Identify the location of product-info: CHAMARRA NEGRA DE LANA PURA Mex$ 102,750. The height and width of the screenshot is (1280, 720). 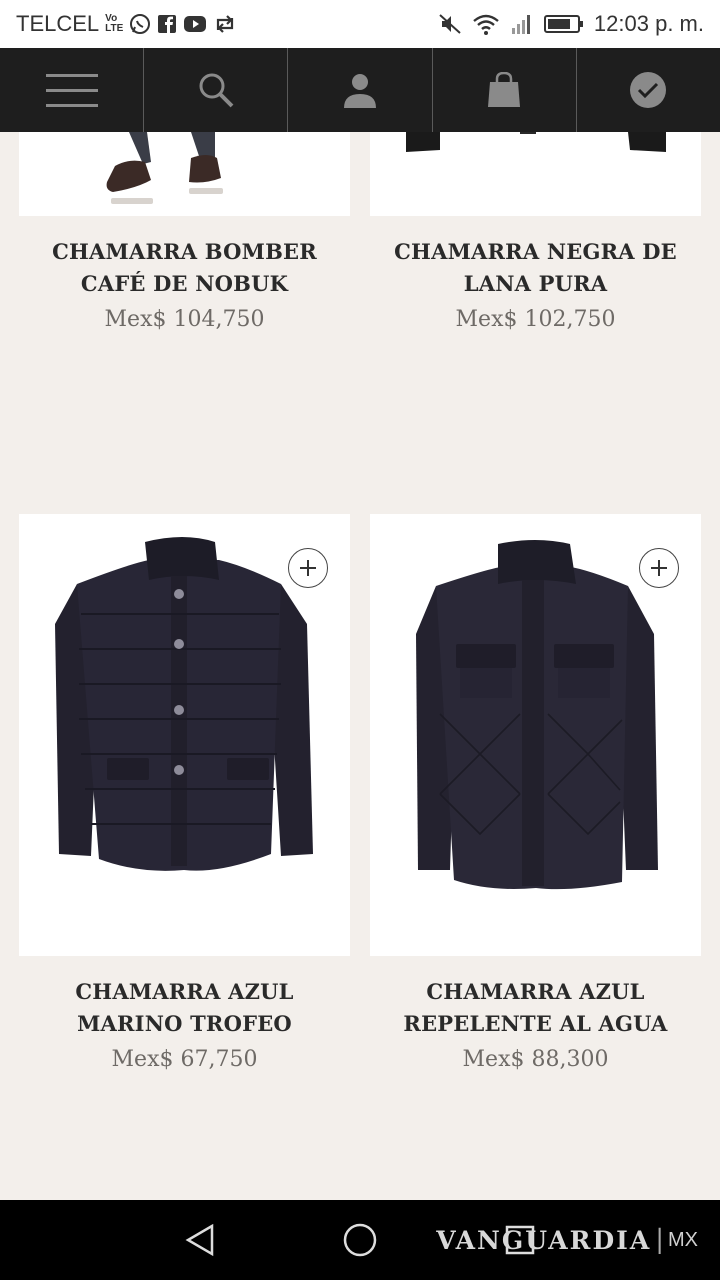
(535, 287).